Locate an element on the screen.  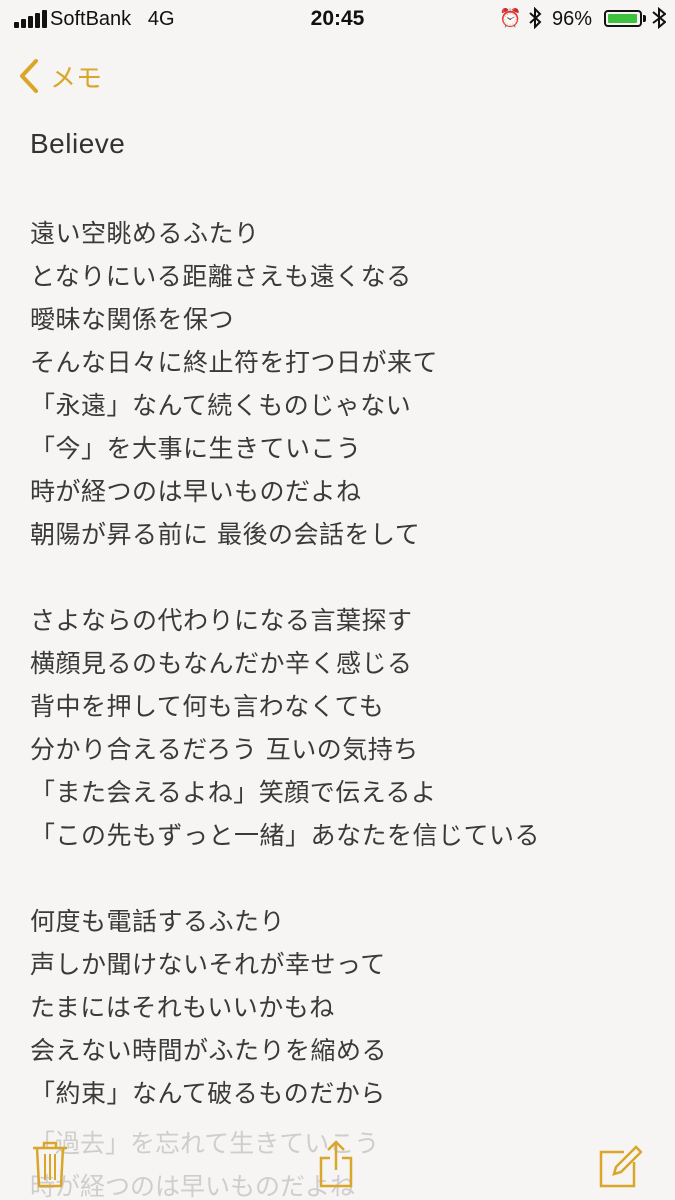
note-line: 会えない時間がふたりを縮める is located at coordinates (209, 1050).